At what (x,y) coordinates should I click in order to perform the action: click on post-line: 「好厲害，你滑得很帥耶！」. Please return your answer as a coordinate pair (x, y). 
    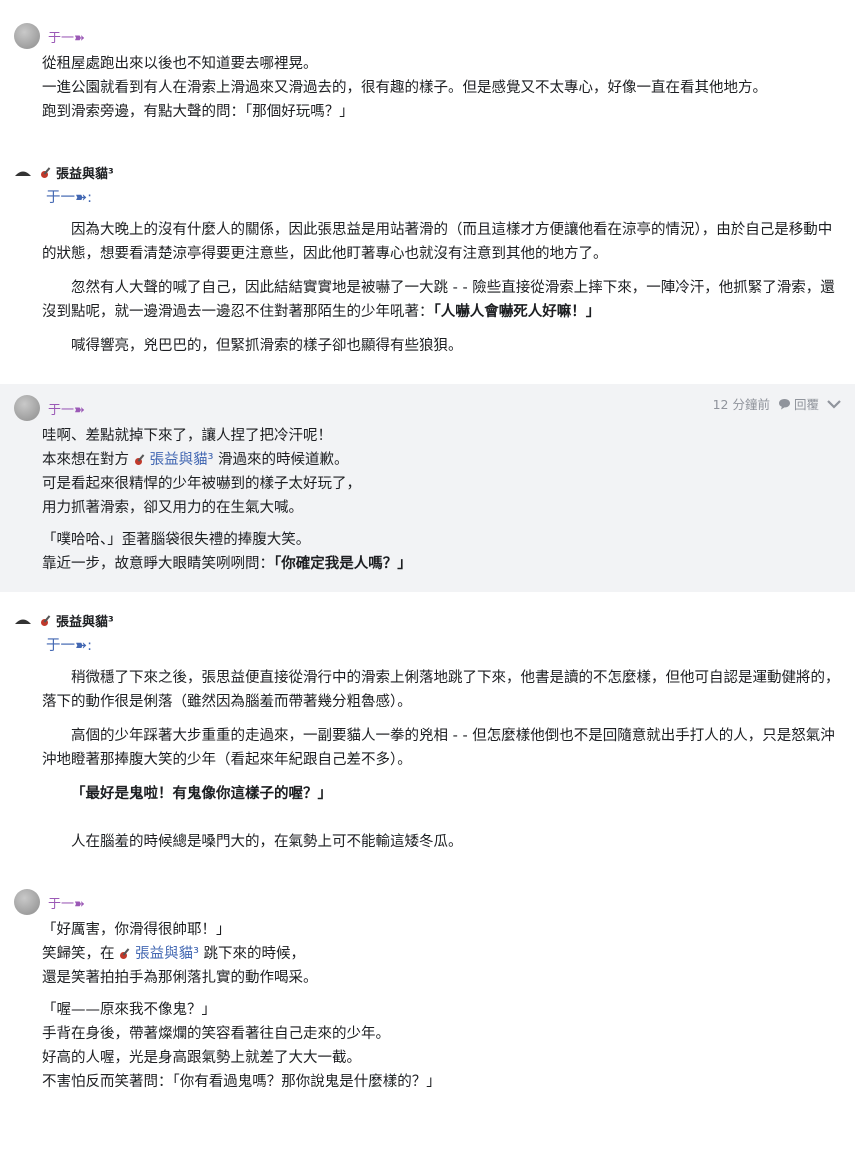
    Looking at the image, I should click on (136, 930).